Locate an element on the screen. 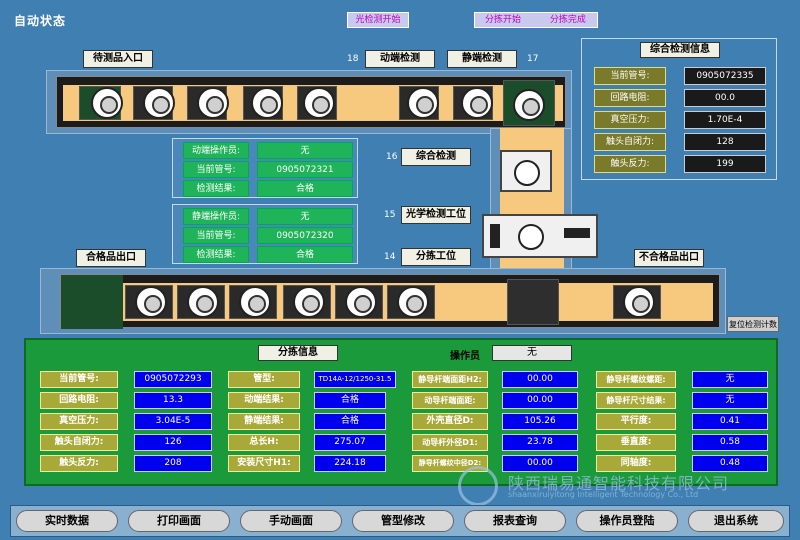 The width and height of the screenshot is (800, 540). sort-total-length-label: 总长H: is located at coordinates (264, 442).